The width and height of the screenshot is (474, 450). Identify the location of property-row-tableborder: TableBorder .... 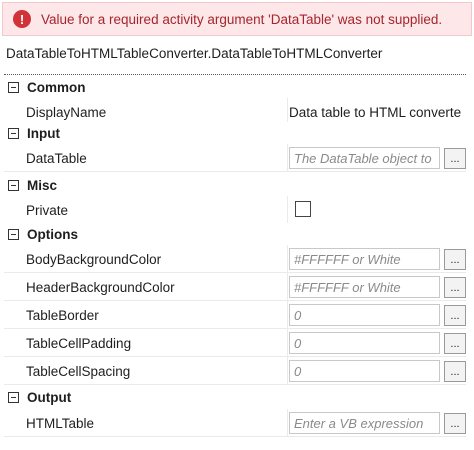
(235, 315).